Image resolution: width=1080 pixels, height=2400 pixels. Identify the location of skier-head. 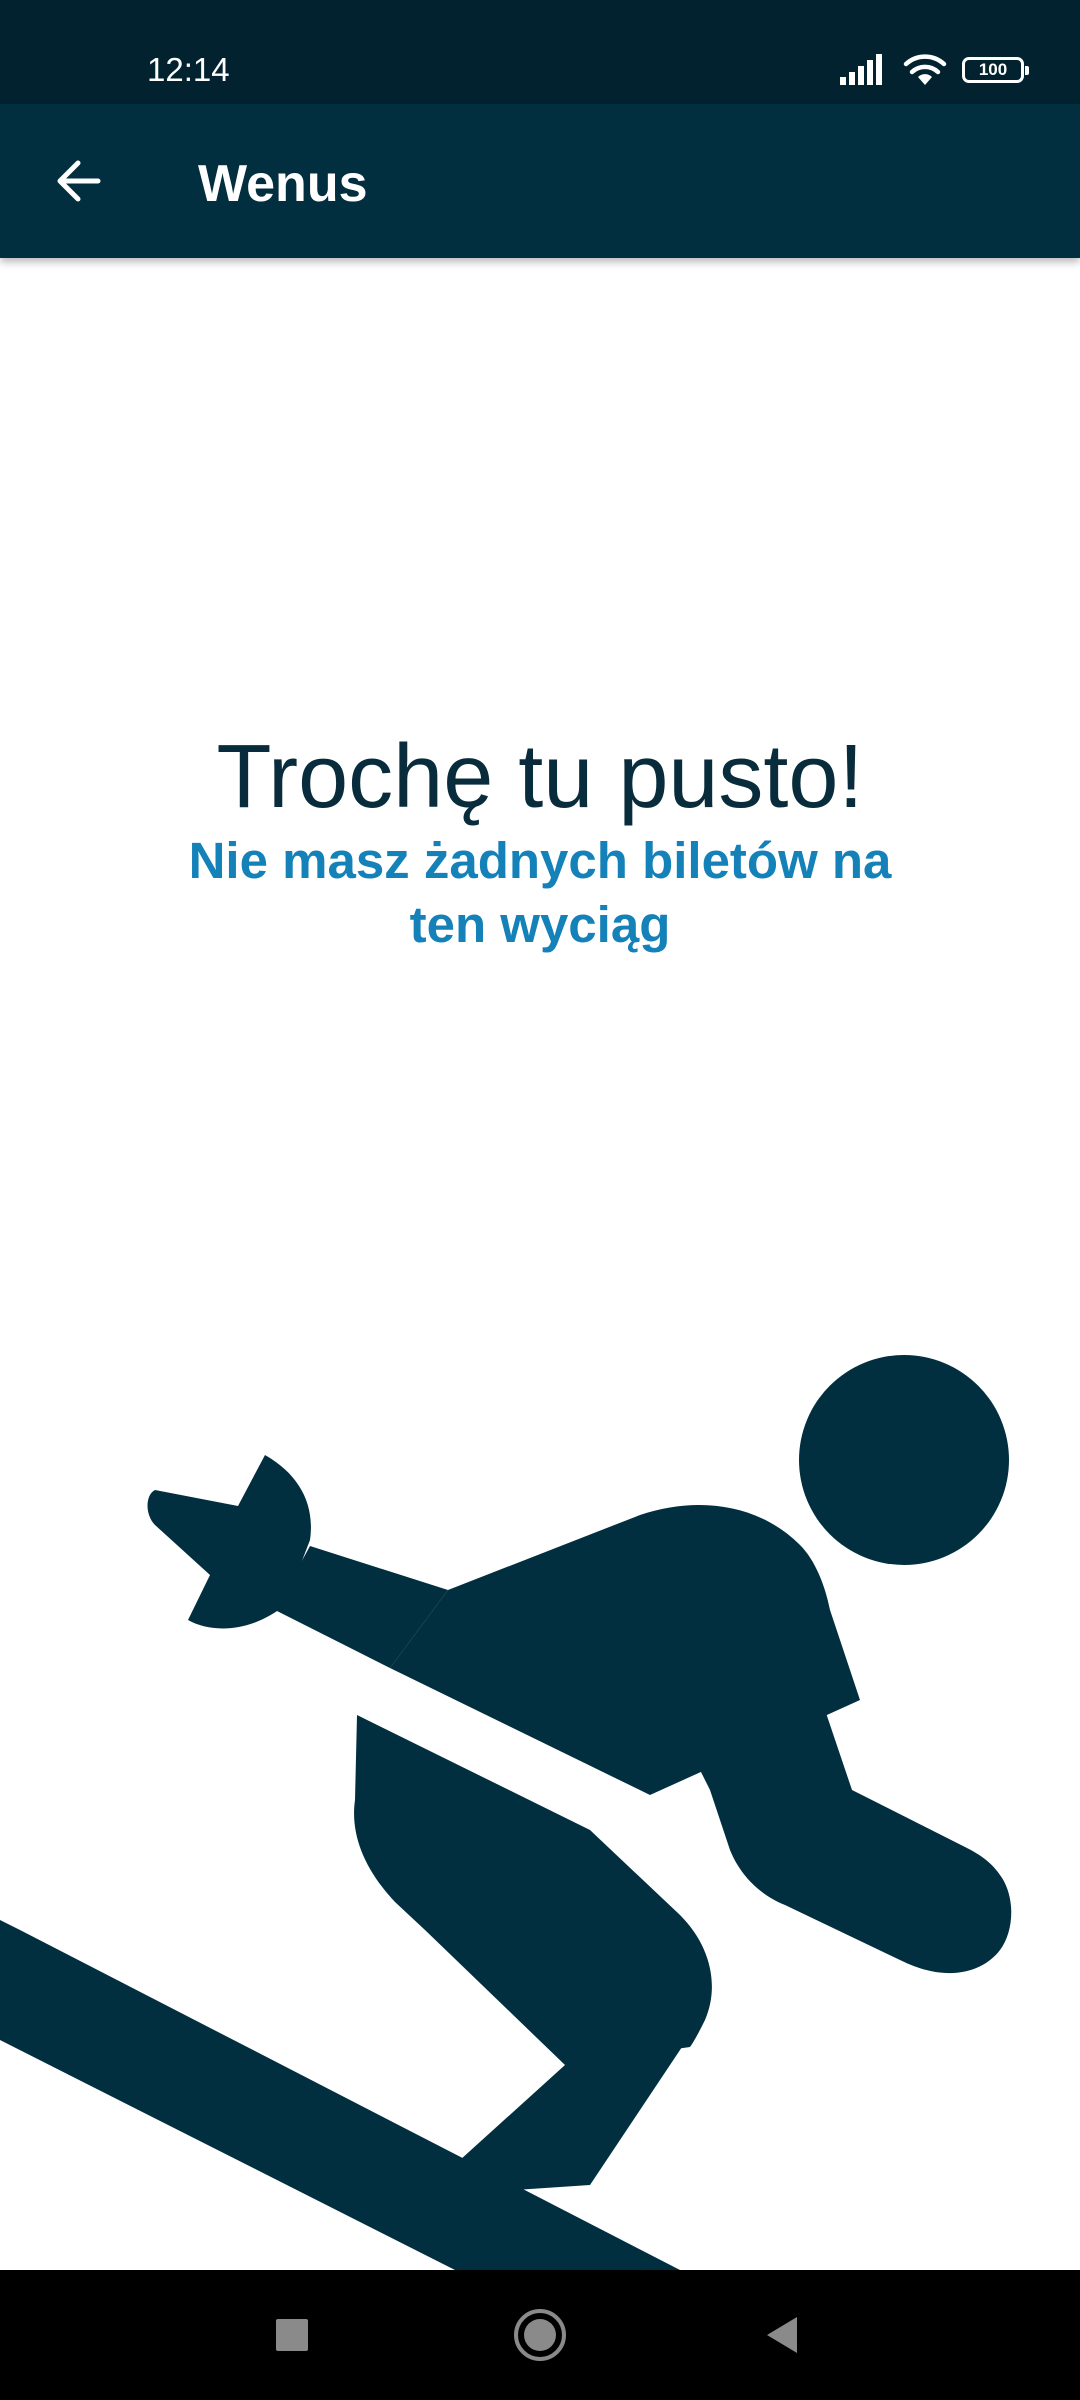
(904, 1460).